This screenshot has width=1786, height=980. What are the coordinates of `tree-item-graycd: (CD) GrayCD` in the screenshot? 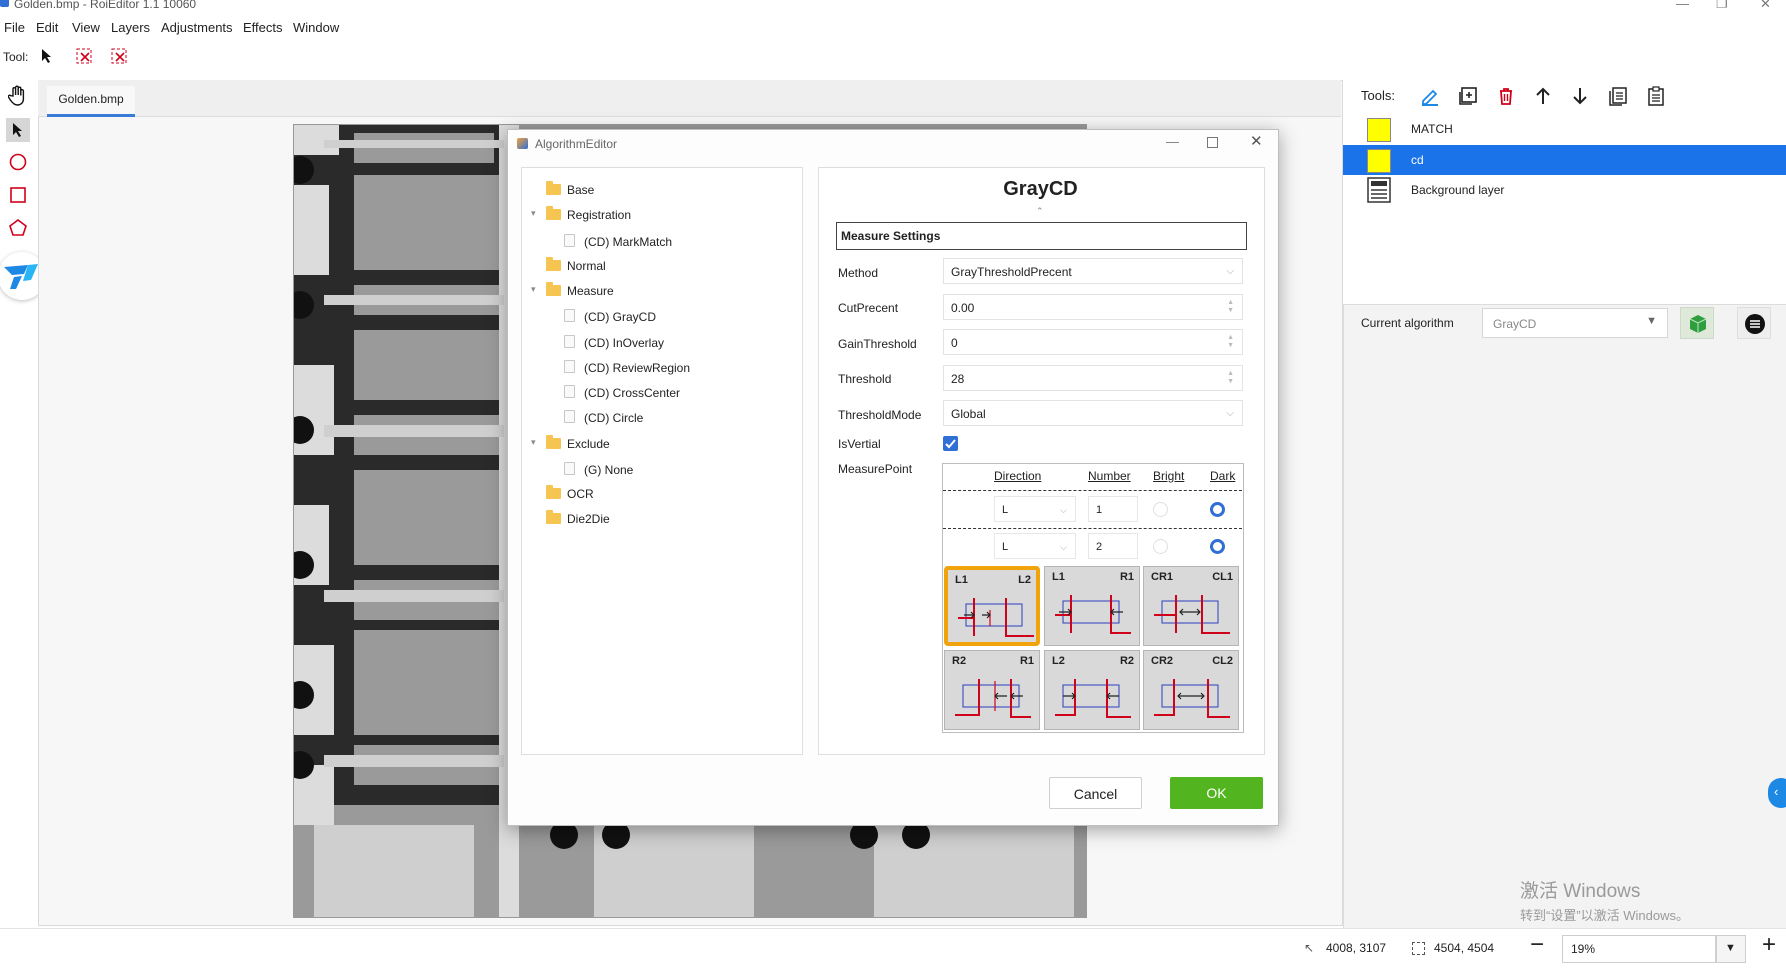 It's located at (610, 316).